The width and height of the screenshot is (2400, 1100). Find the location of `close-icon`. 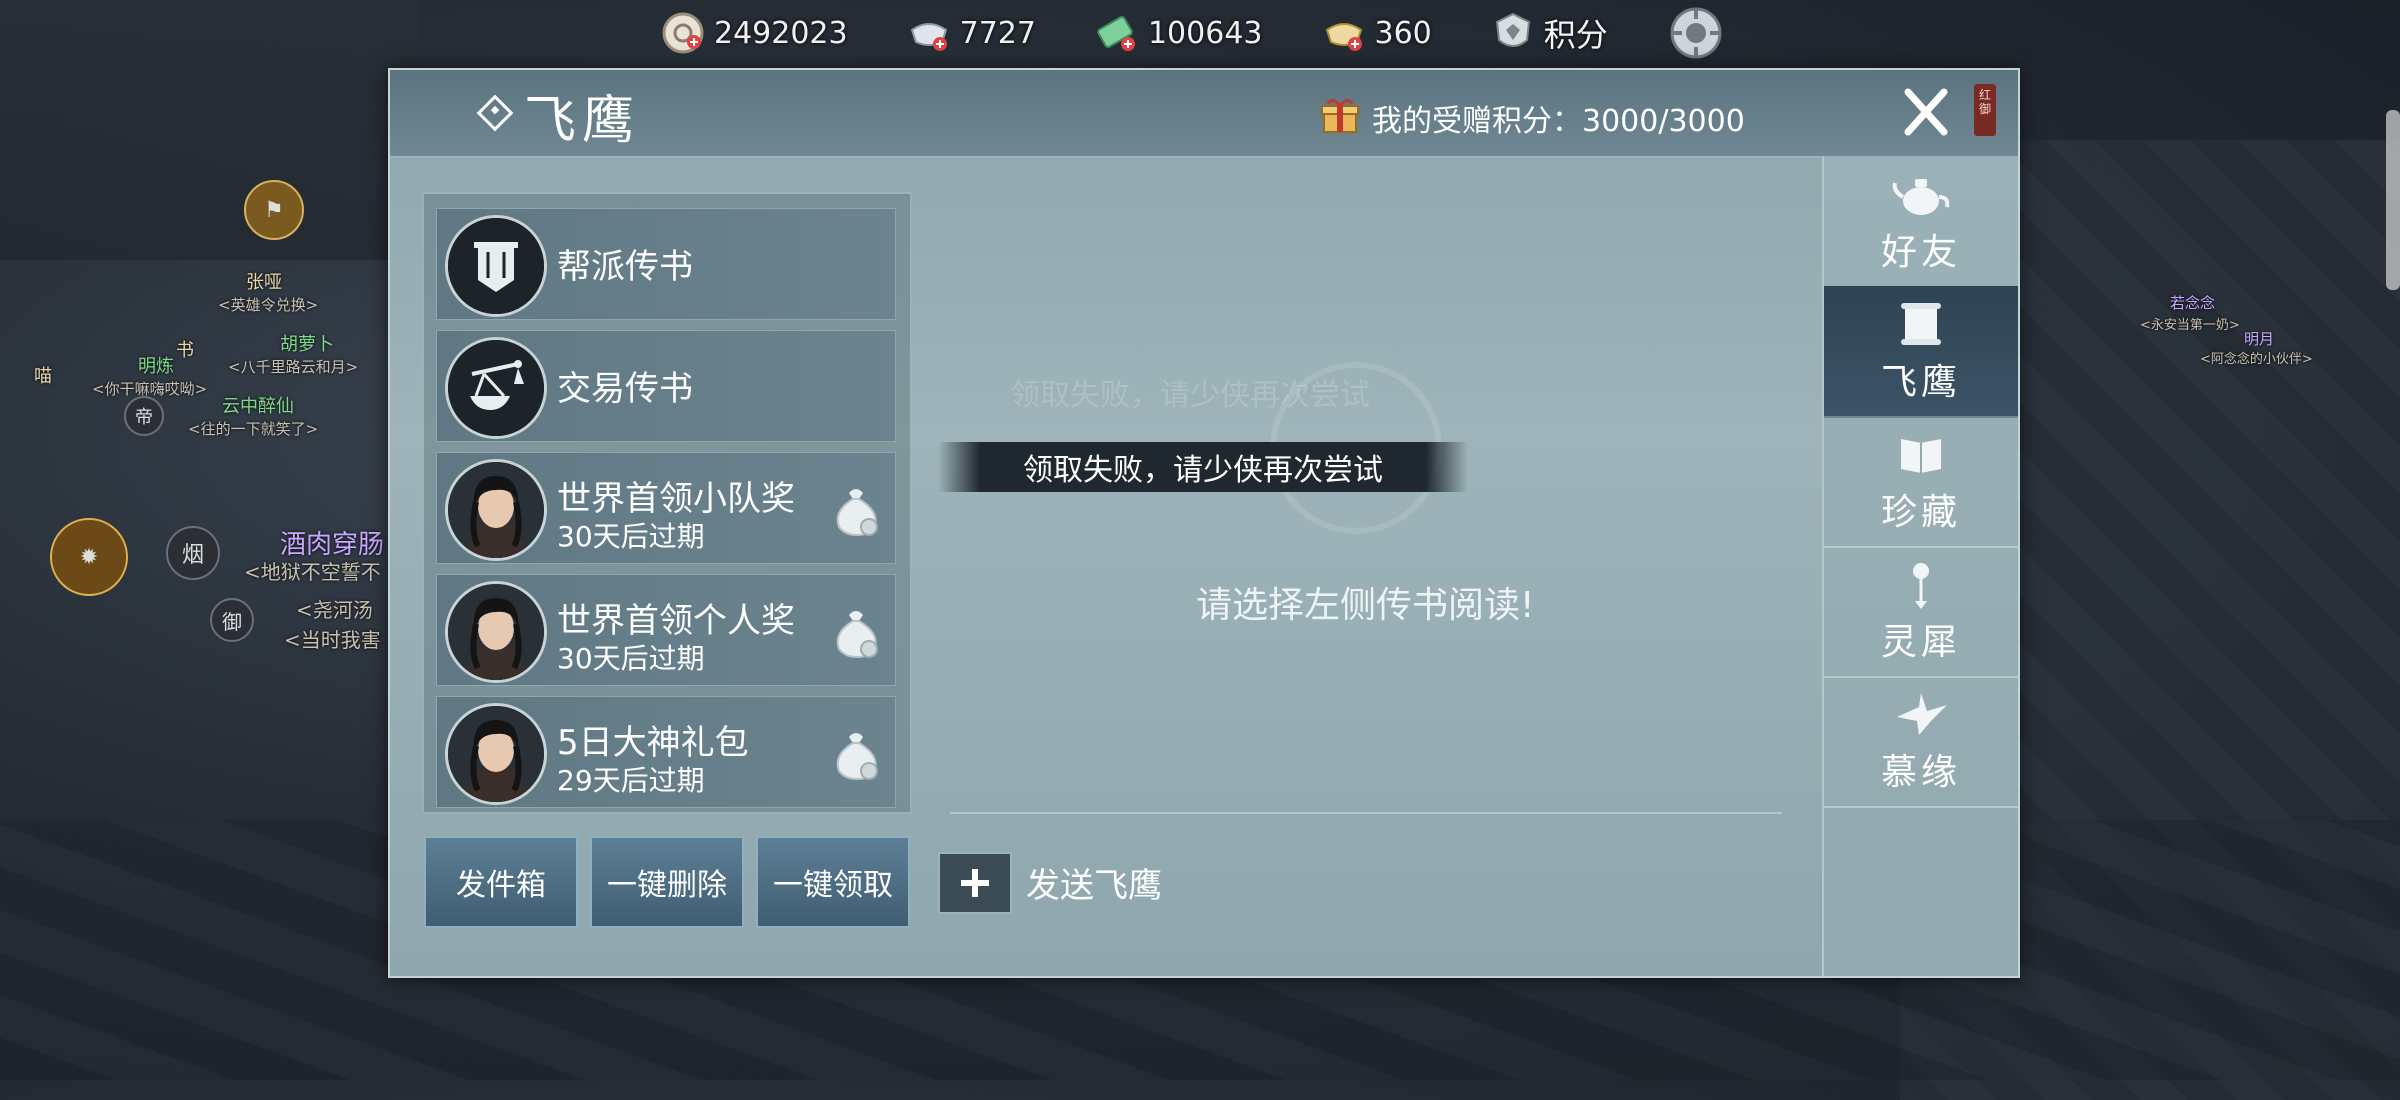

close-icon is located at coordinates (1926, 112).